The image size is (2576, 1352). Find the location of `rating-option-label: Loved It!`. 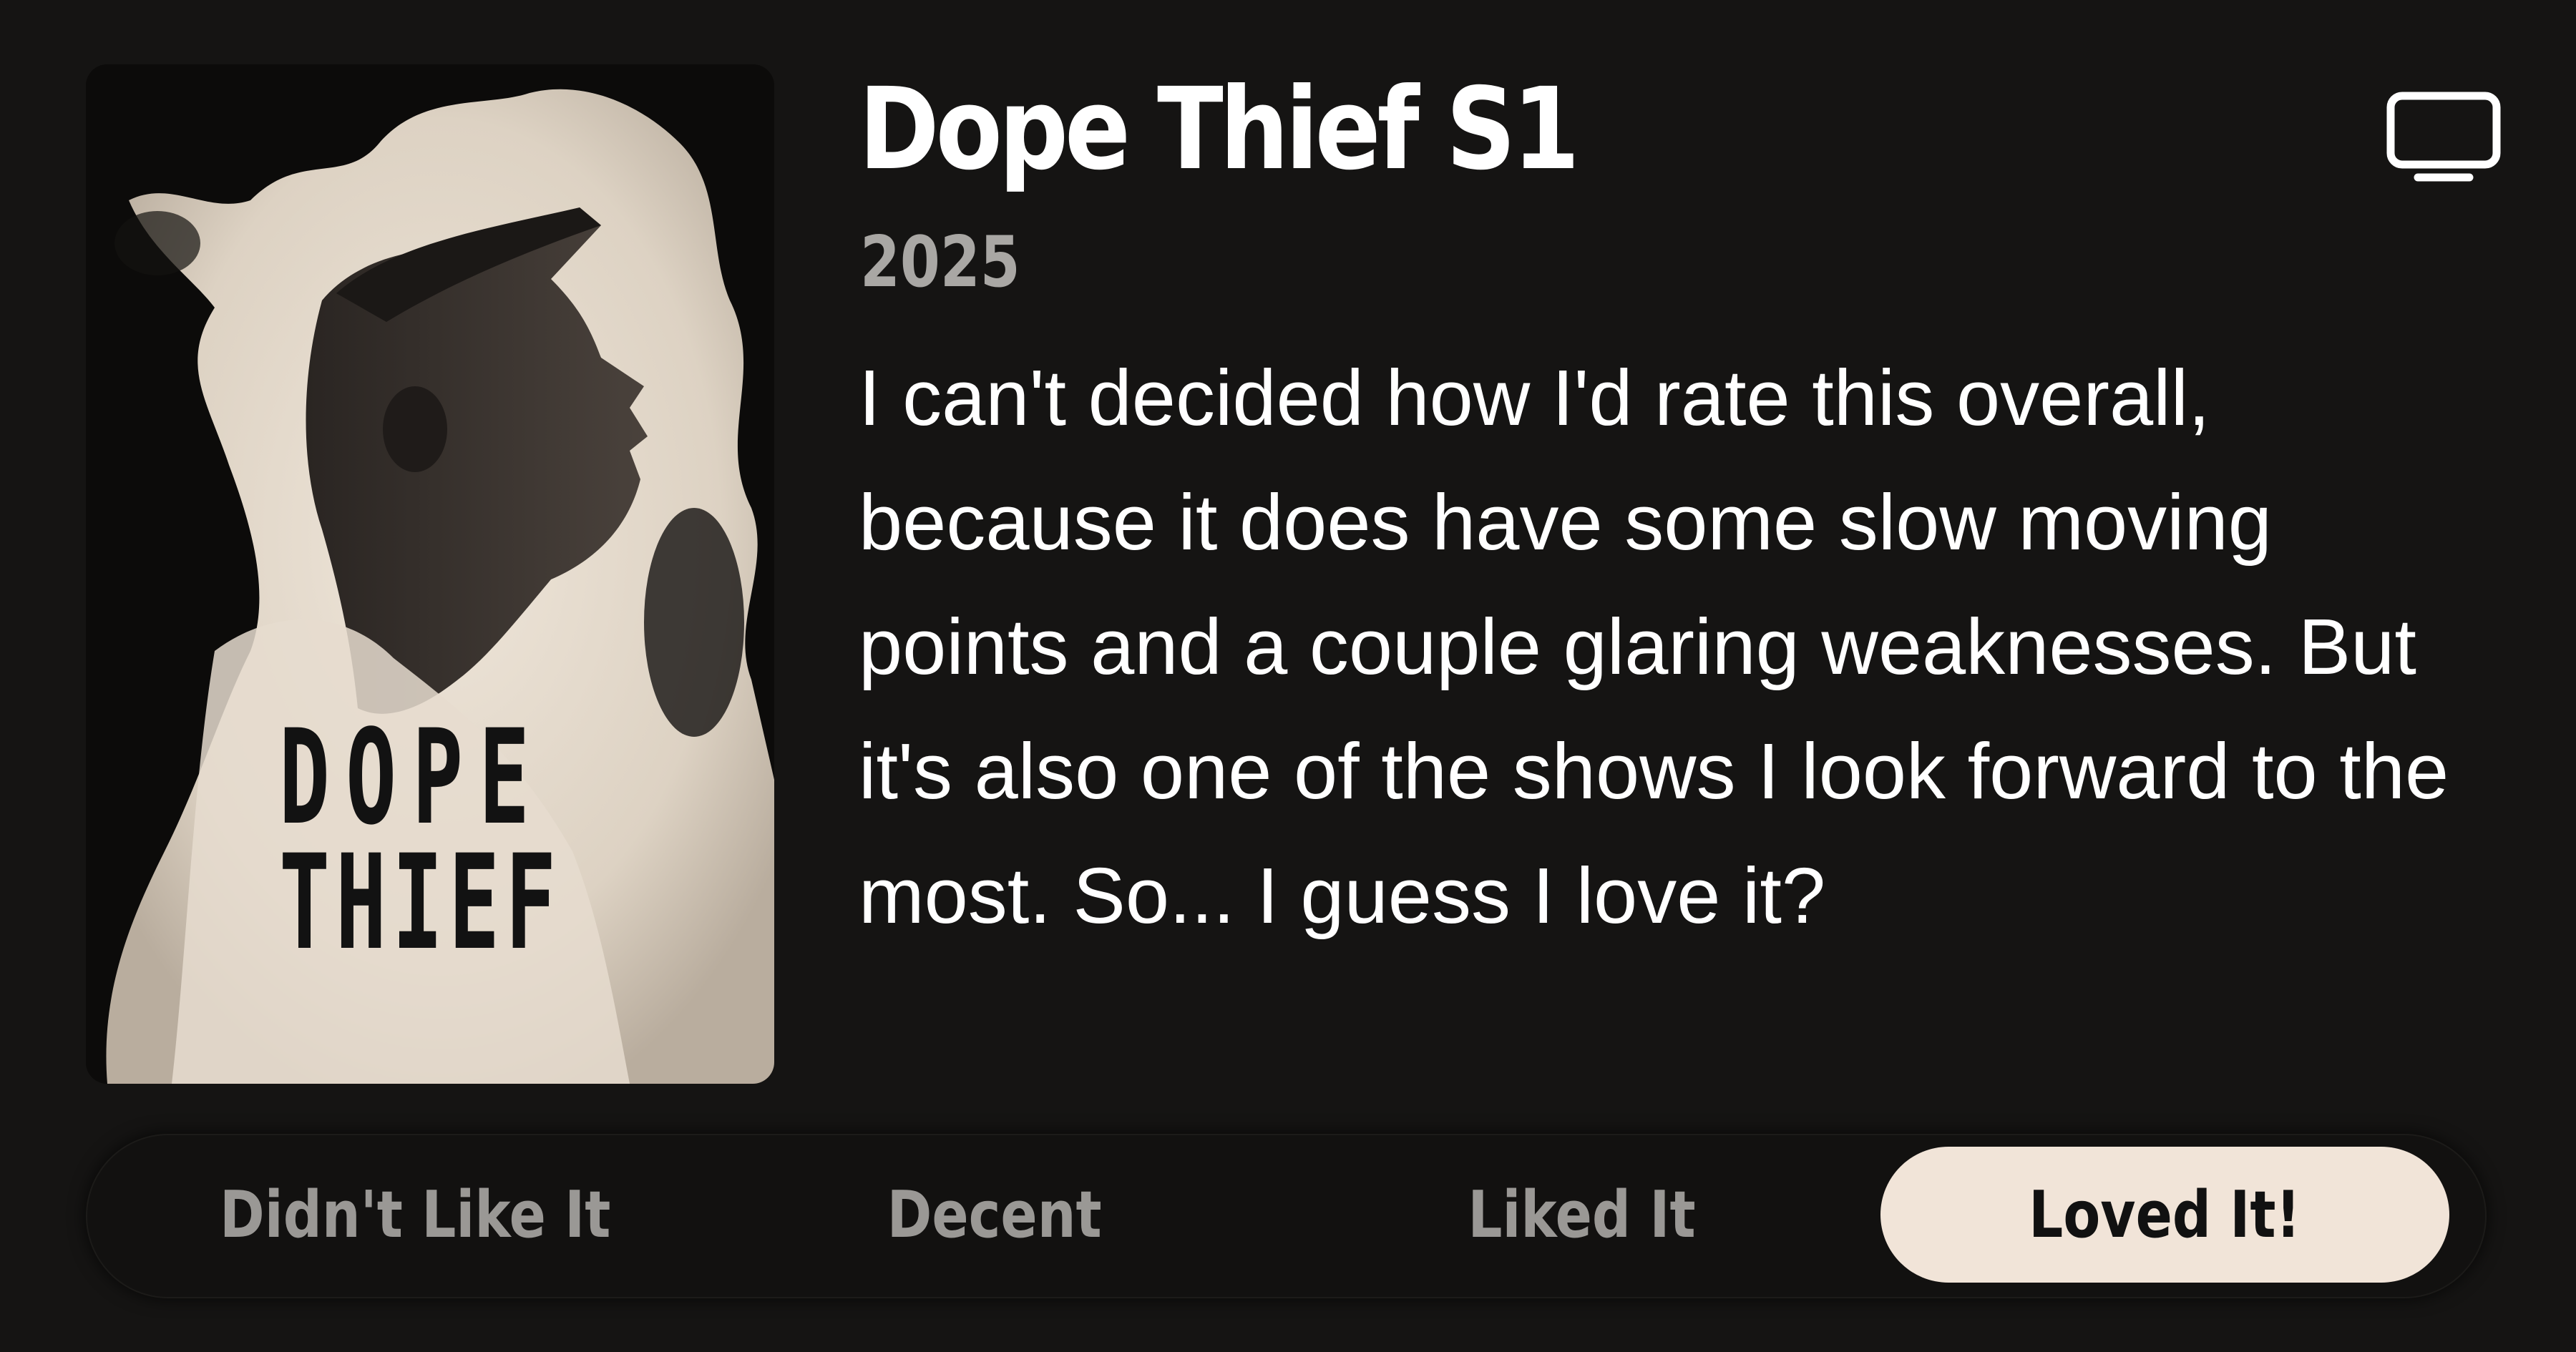

rating-option-label: Loved It! is located at coordinates (2165, 1215).